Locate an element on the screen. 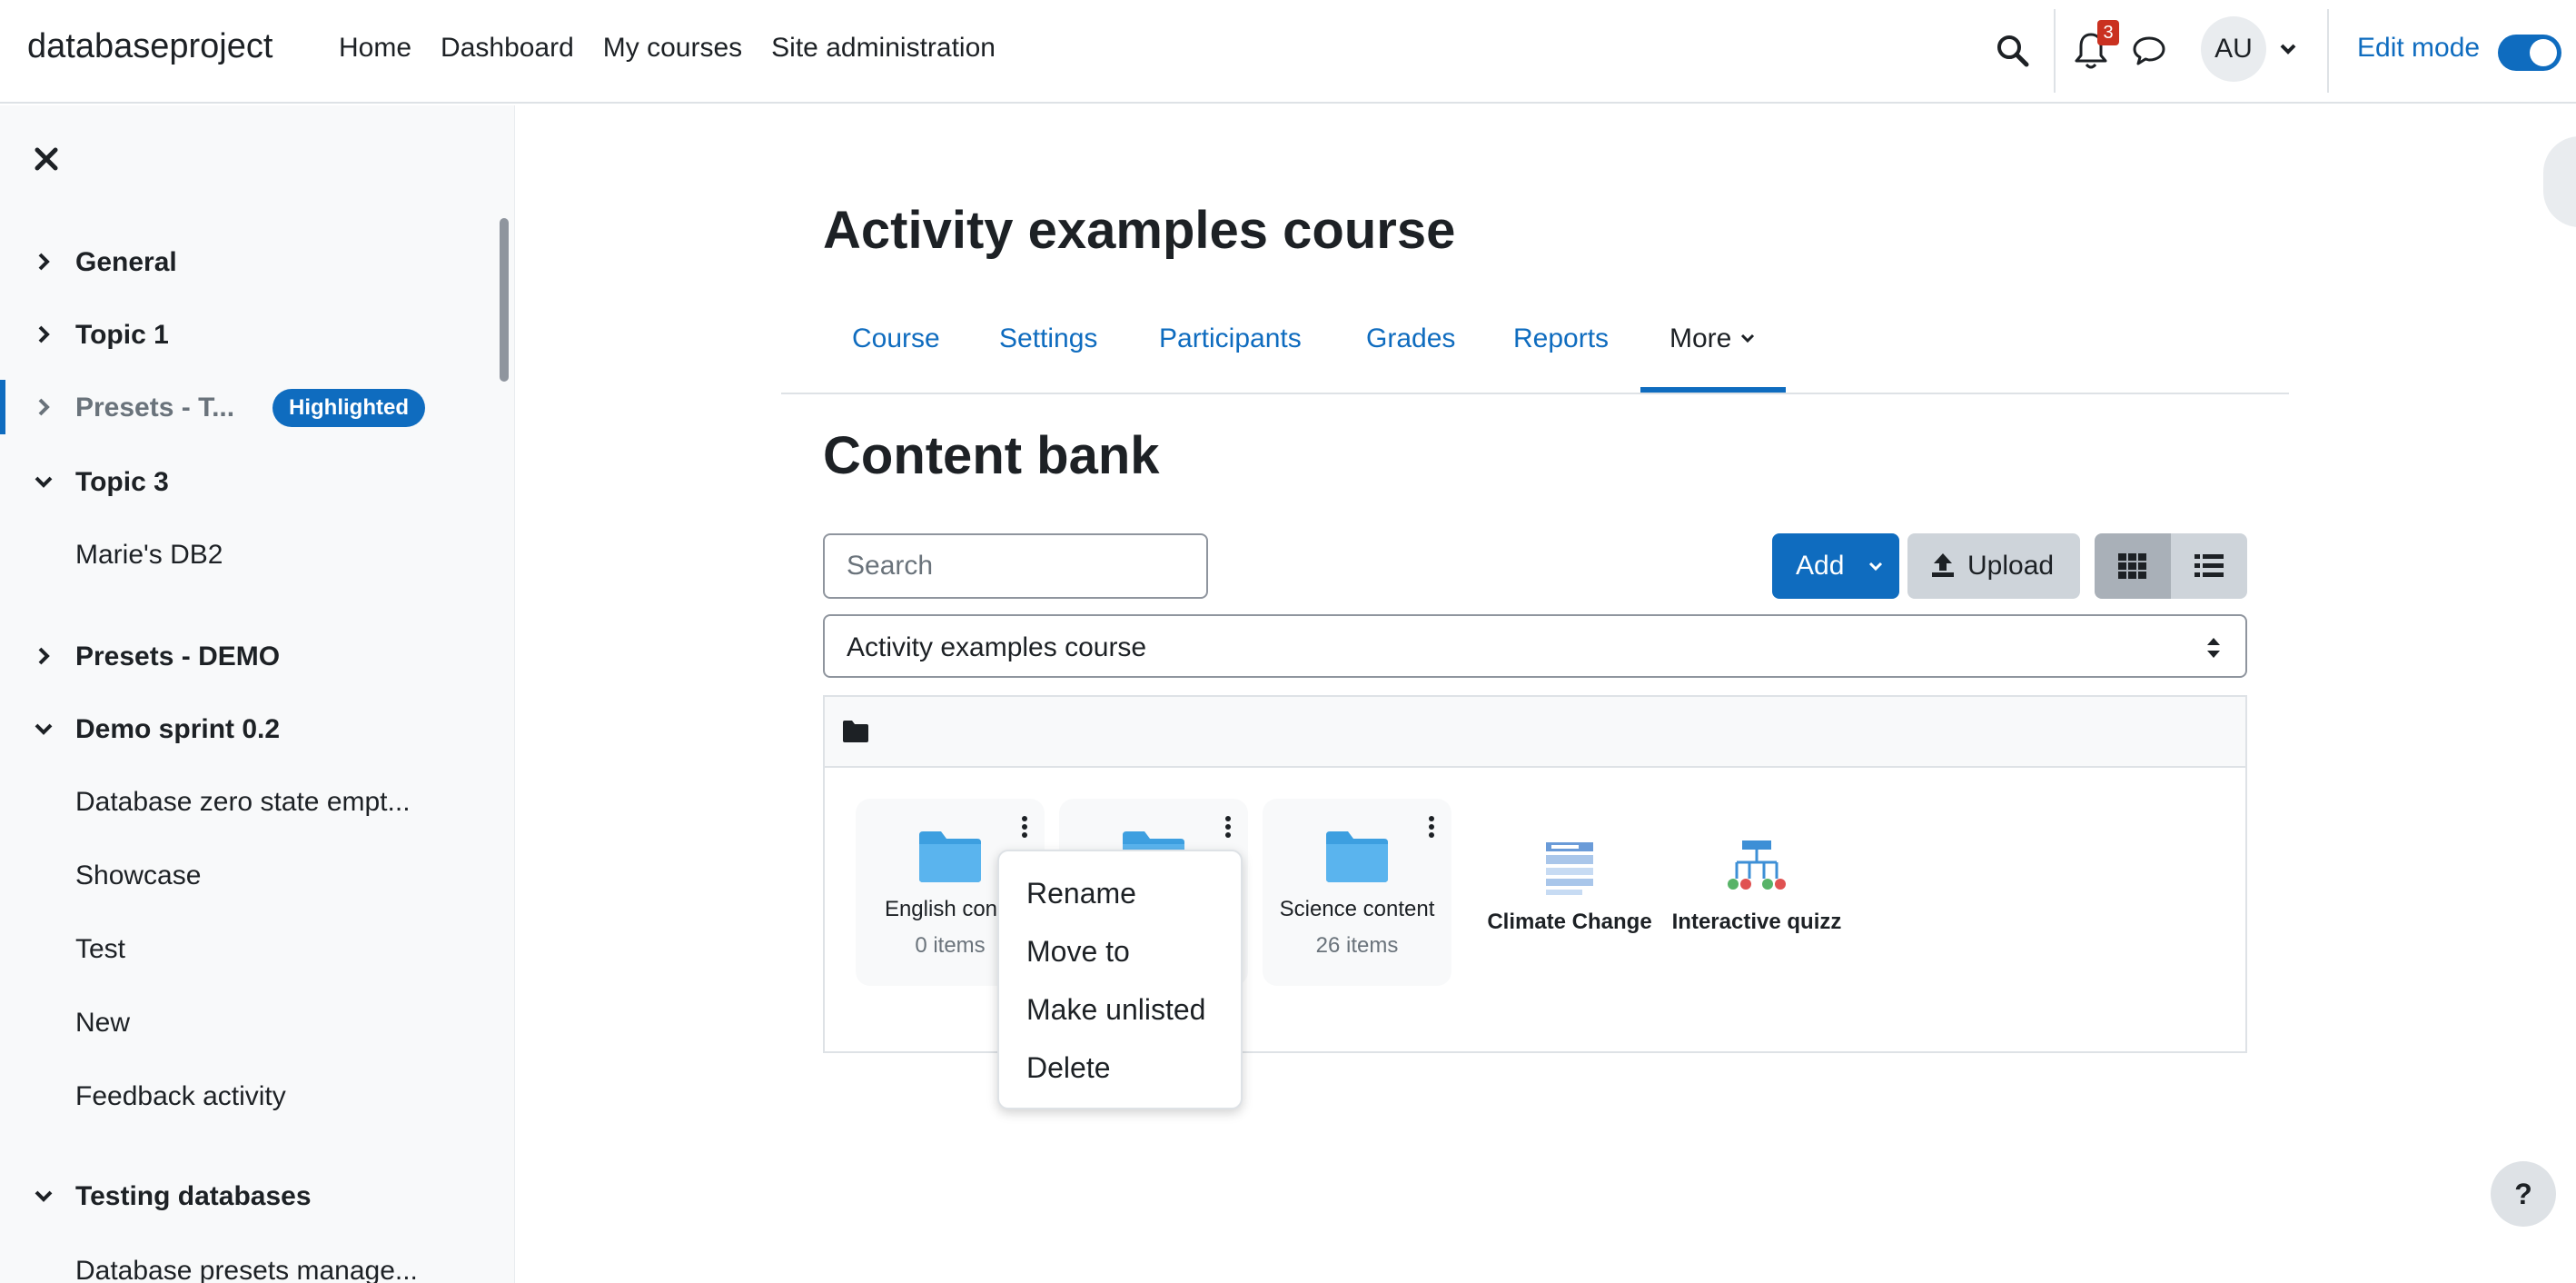 The width and height of the screenshot is (2576, 1283). nav-link-home: Home is located at coordinates (375, 48).